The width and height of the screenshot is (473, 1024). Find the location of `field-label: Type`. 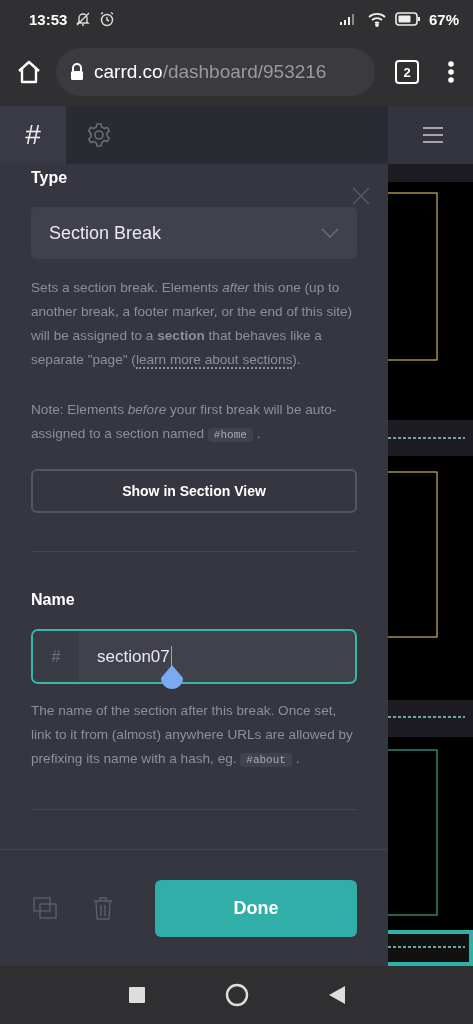

field-label: Type is located at coordinates (50, 178).